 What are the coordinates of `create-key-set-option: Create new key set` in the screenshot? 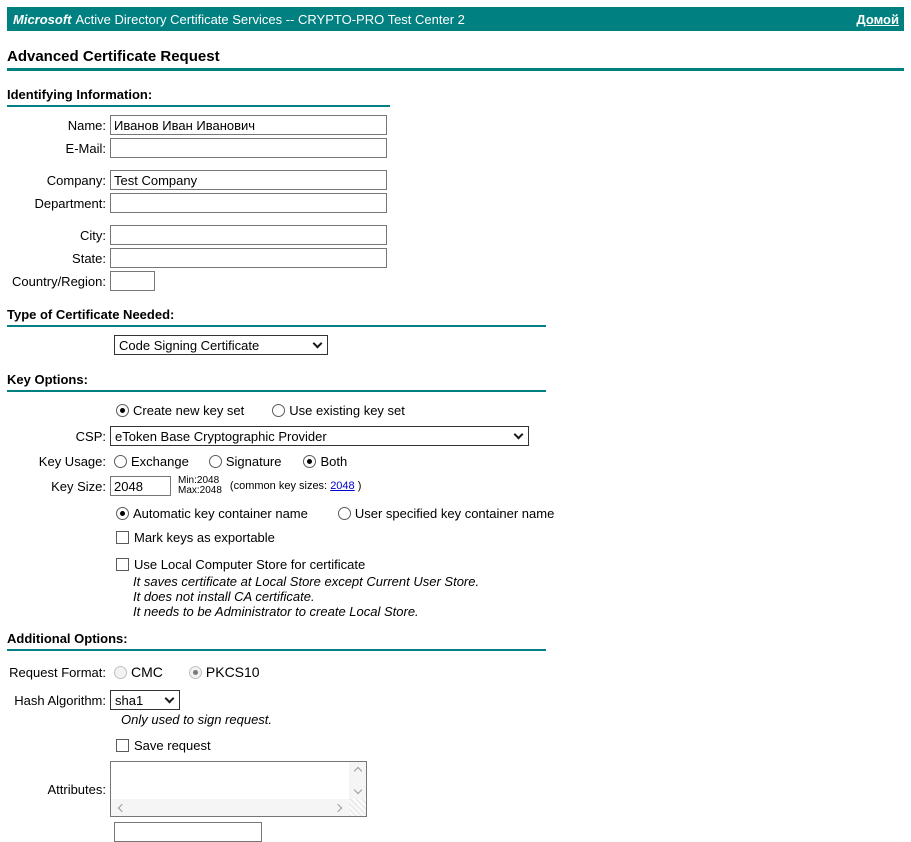 It's located at (180, 410).